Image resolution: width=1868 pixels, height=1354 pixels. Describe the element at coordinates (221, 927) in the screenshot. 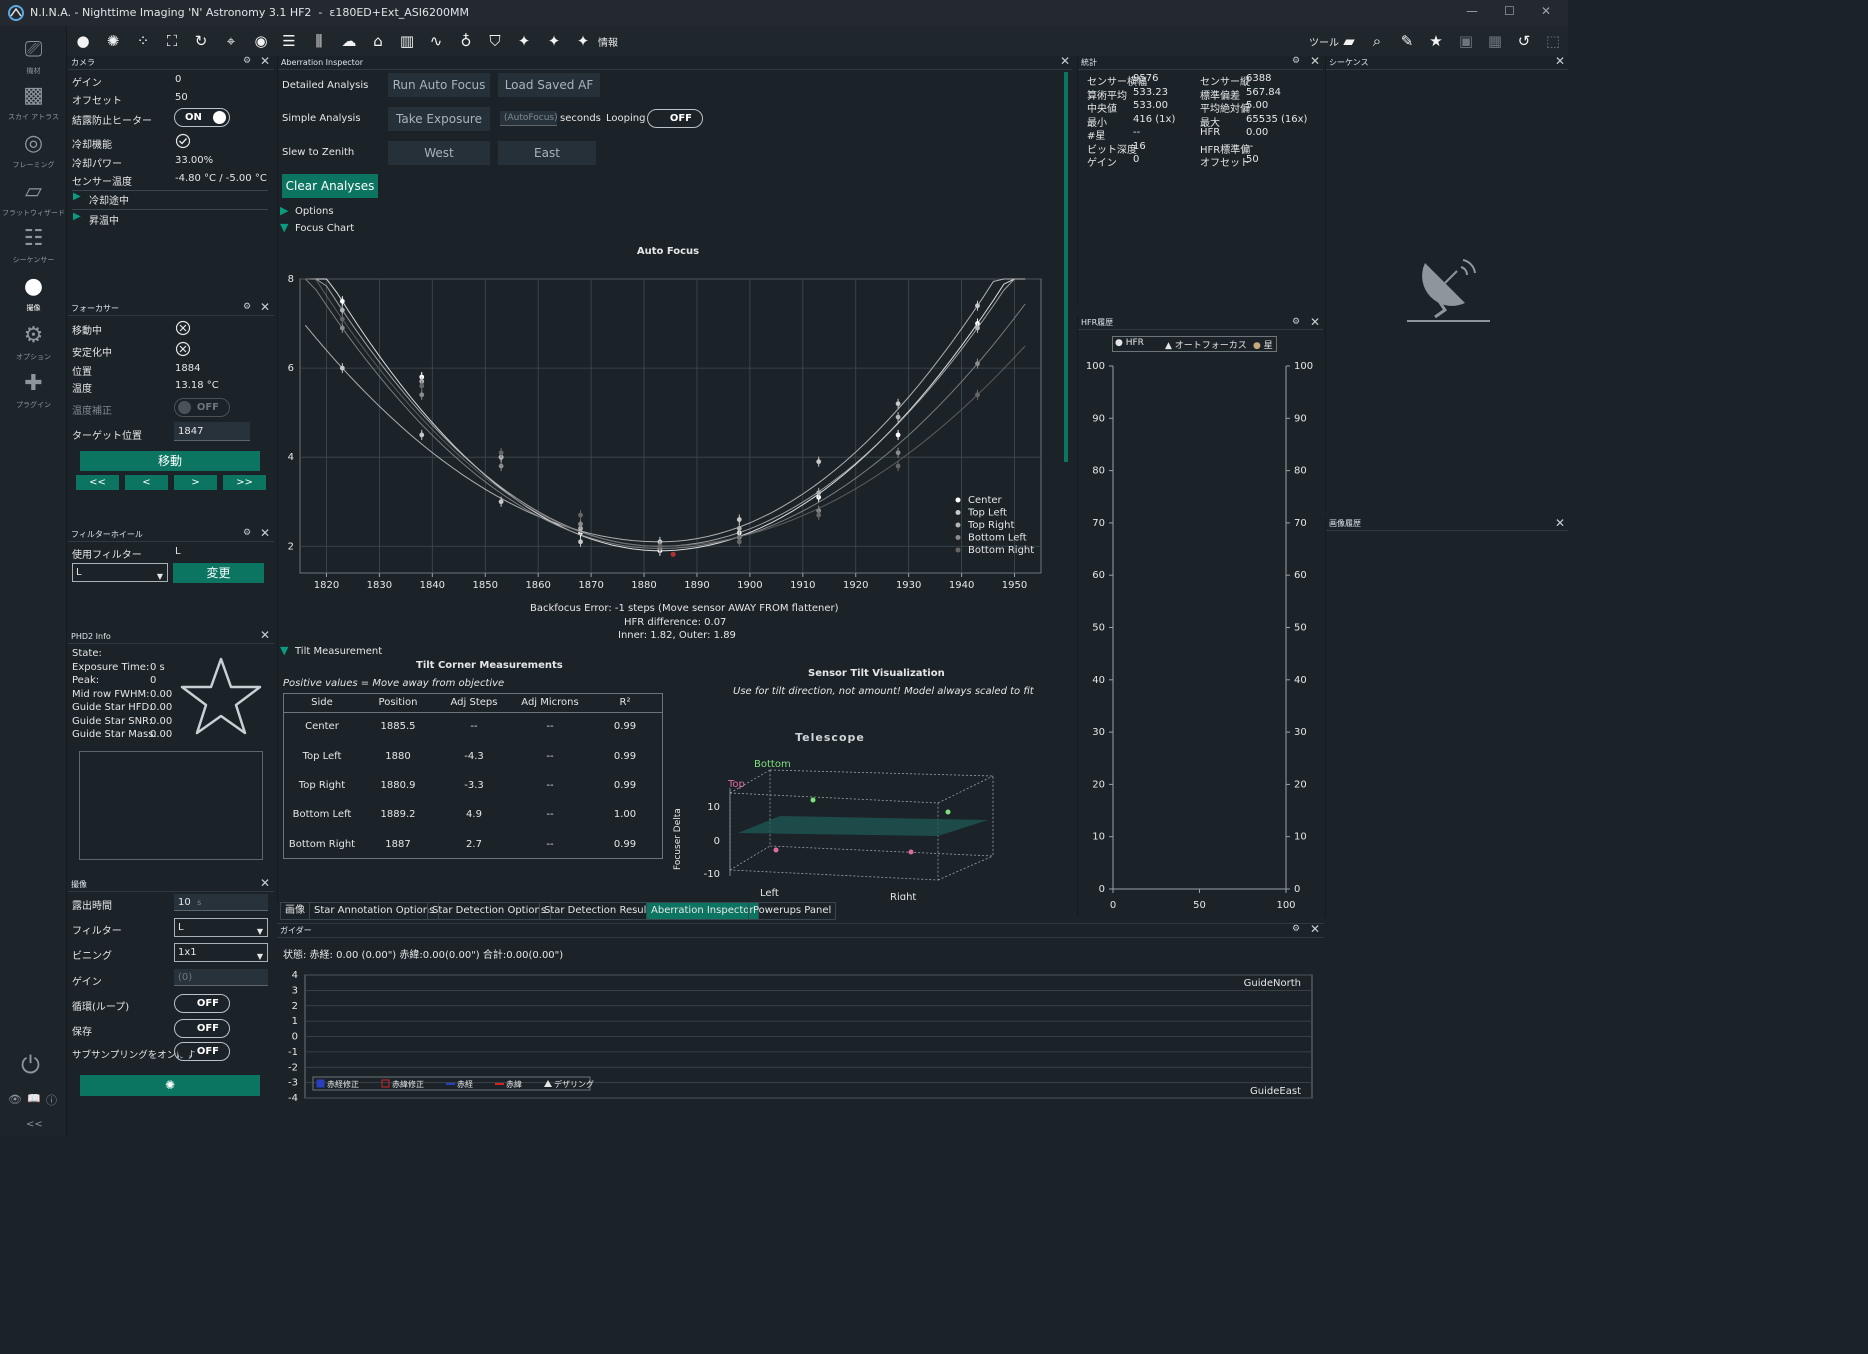

I see `imaging-filter-select: L ▼` at that location.